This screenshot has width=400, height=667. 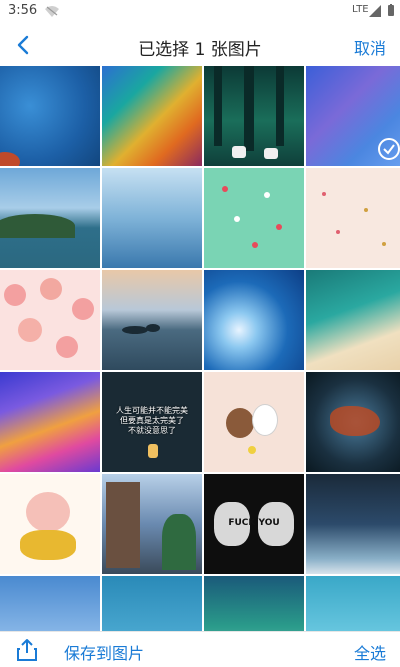 What do you see at coordinates (27, 650) in the screenshot?
I see `share-icon` at bounding box center [27, 650].